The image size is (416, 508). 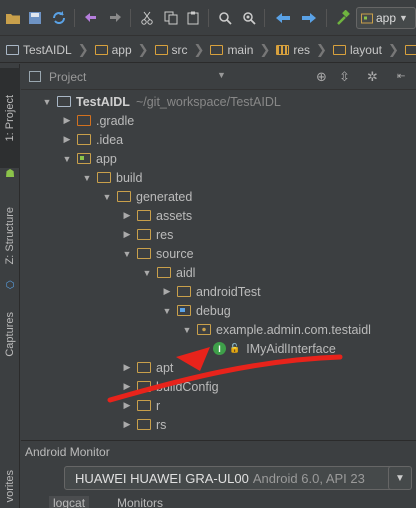 What do you see at coordinates (10, 334) in the screenshot?
I see `tab-captures: Captures` at bounding box center [10, 334].